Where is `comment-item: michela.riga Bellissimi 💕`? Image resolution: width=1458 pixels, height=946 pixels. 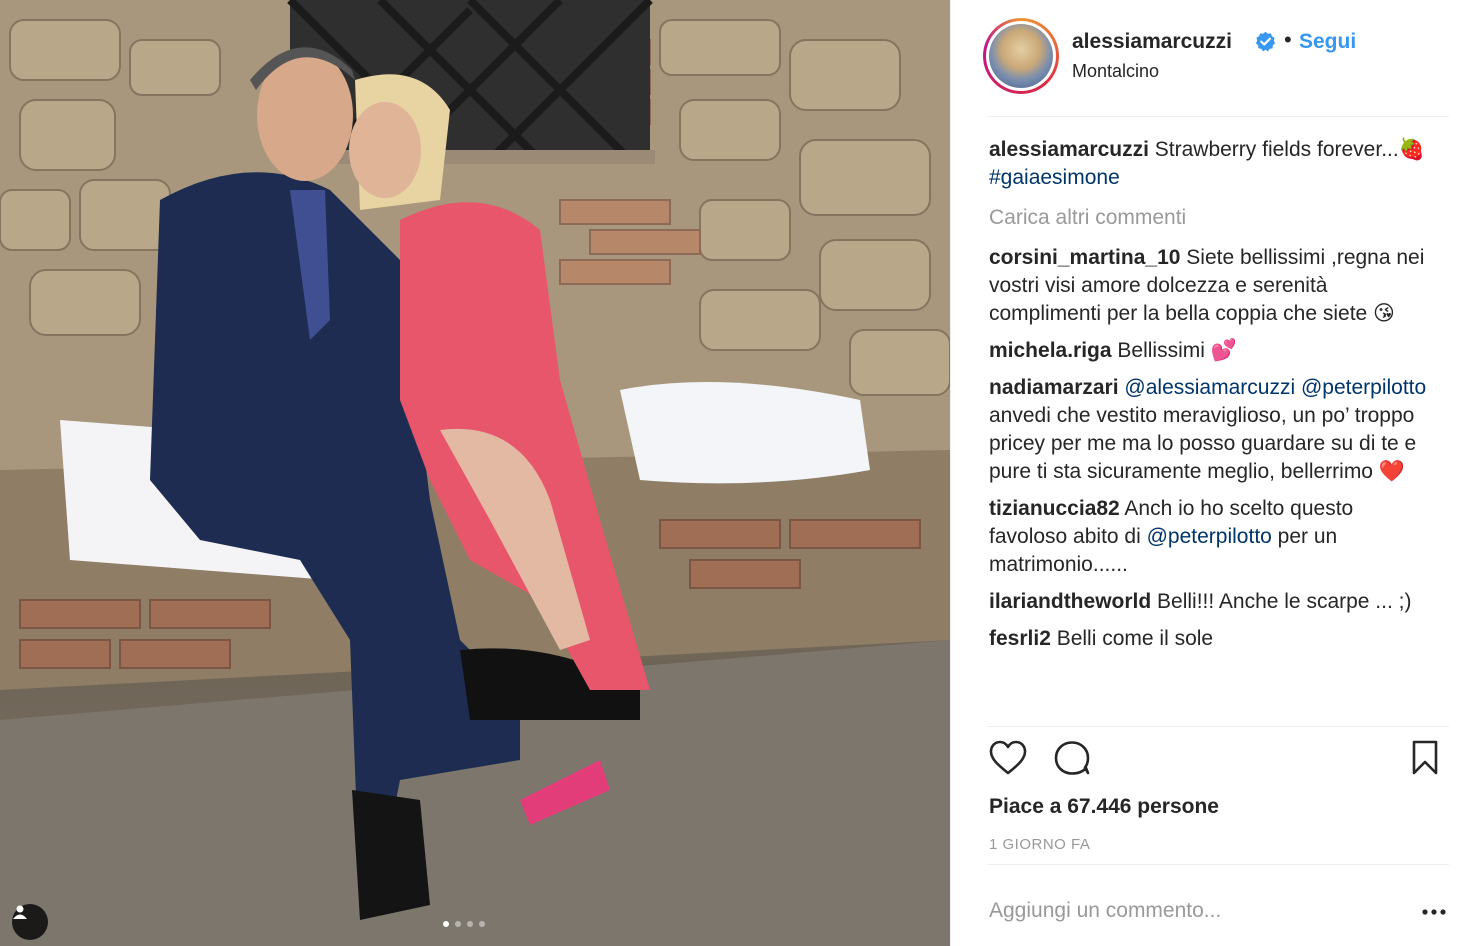
comment-item: michela.riga Bellissimi 💕 is located at coordinates (1209, 351).